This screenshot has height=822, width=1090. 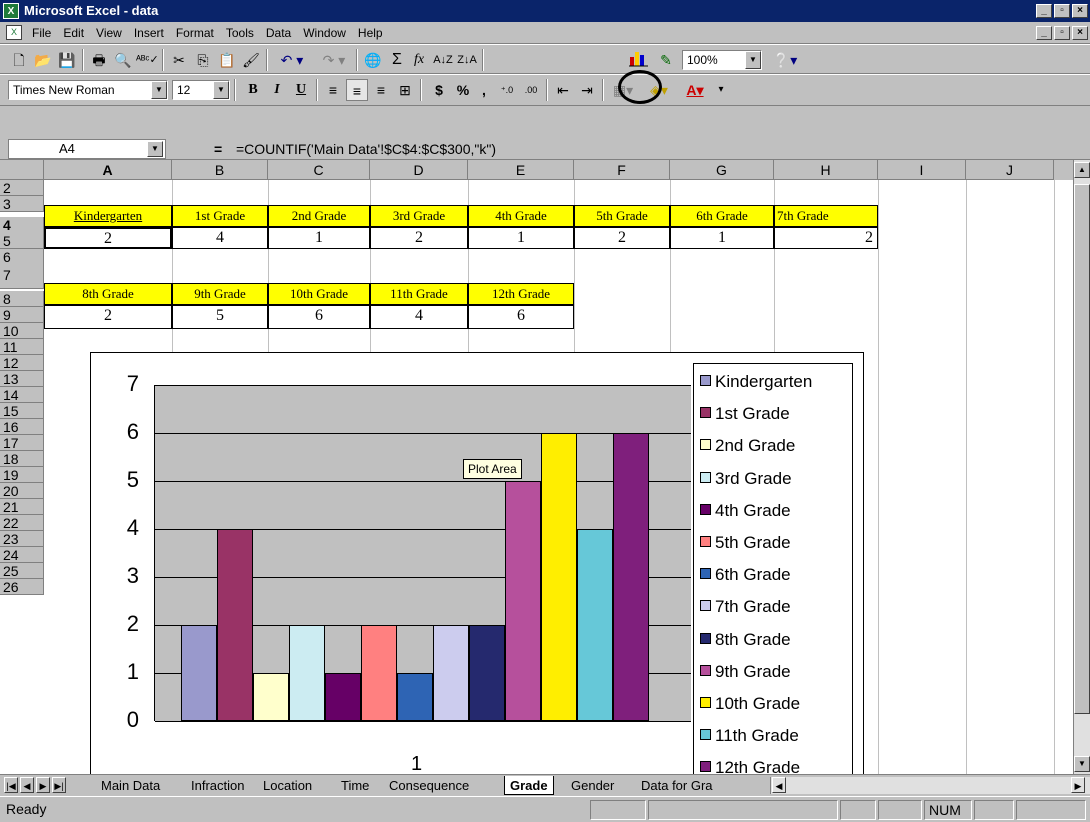 I want to click on menu-window: Window, so click(x=324, y=33).